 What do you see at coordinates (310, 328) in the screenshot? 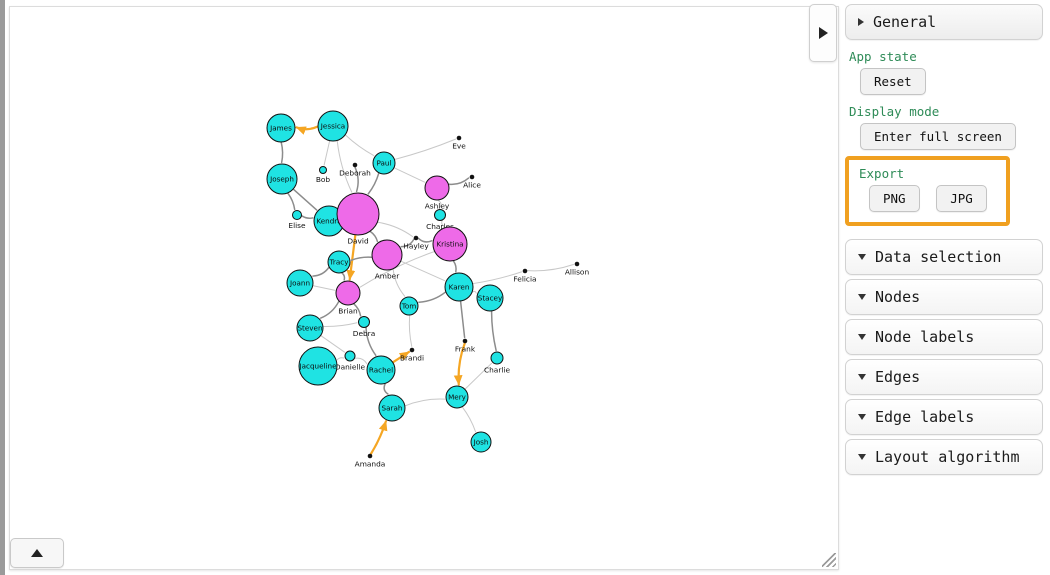
I see `graph-node: Steven` at bounding box center [310, 328].